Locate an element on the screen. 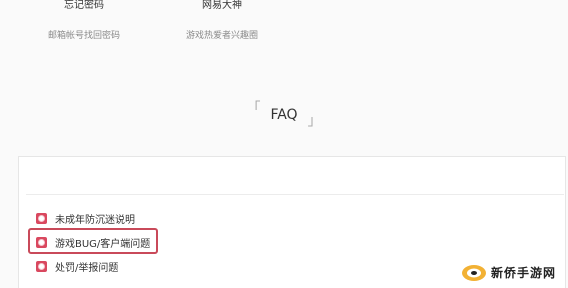 This screenshot has width=568, height=288. logo-icon is located at coordinates (473, 273).